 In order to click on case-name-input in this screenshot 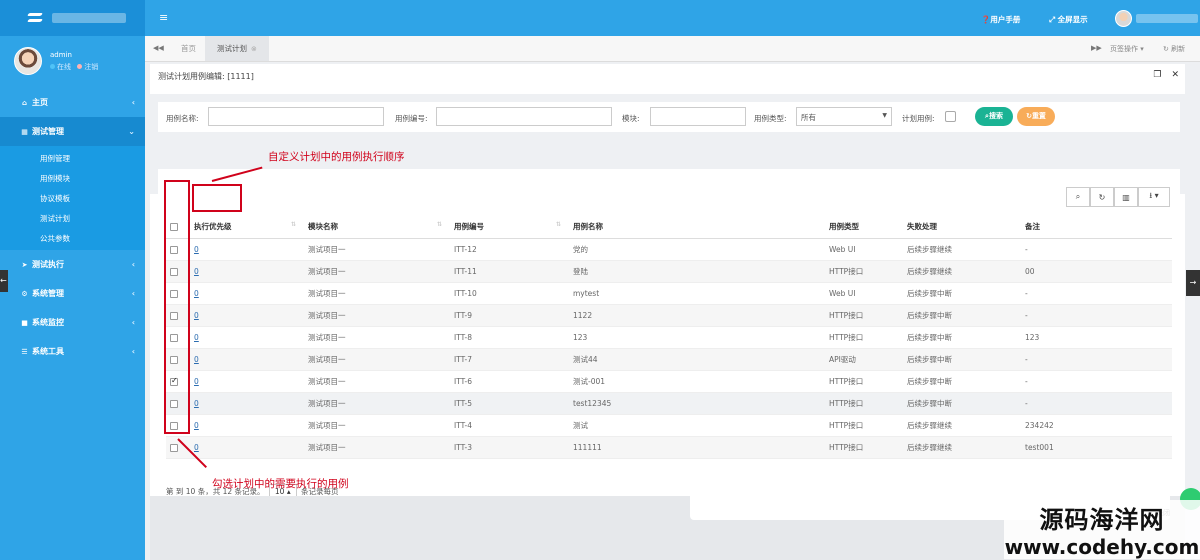, I will do `click(296, 116)`.